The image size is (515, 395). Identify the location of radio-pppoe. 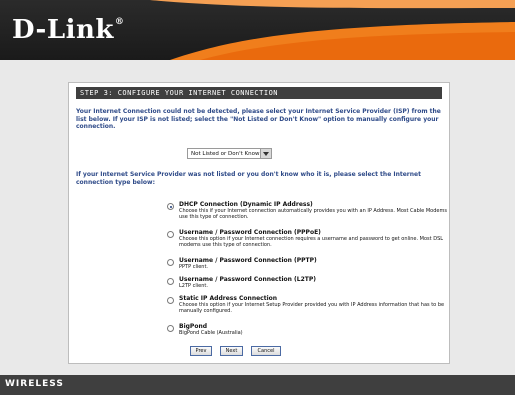
(170, 234).